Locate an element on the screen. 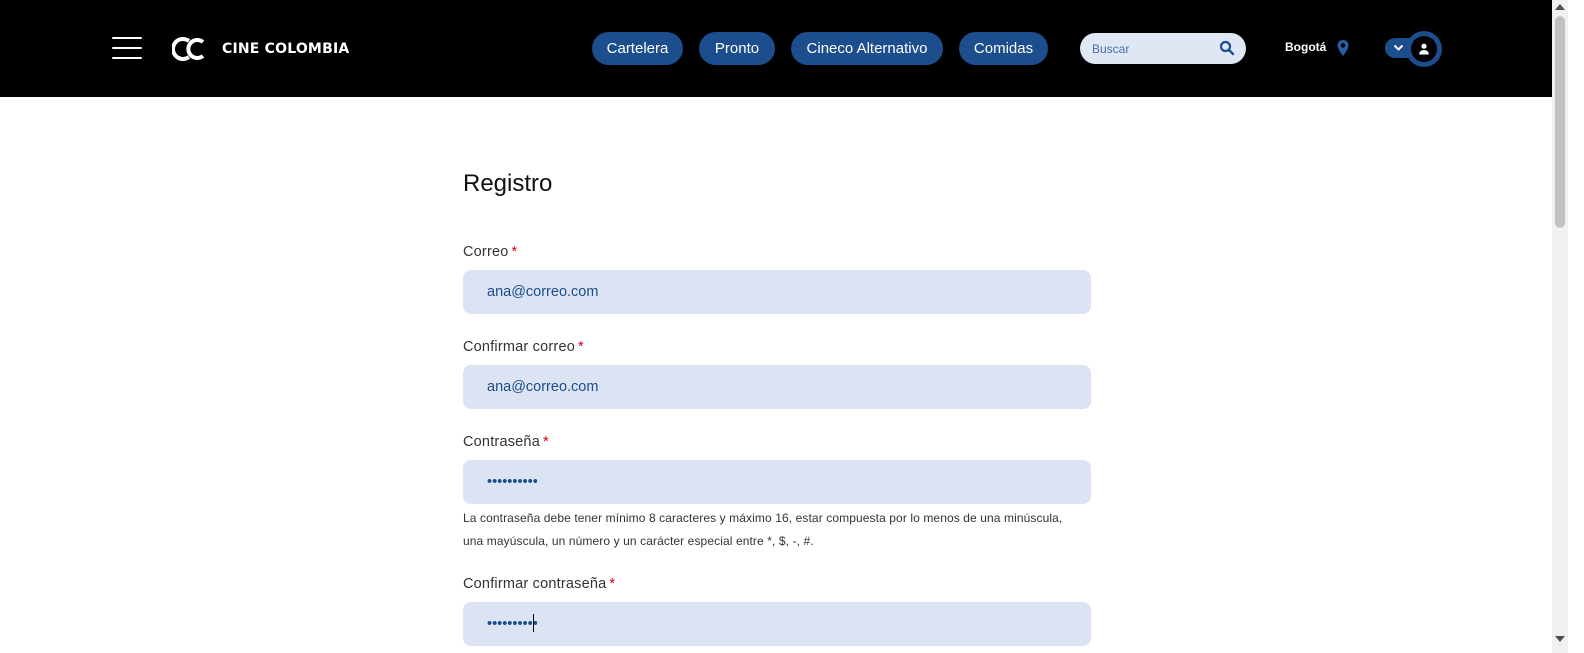 This screenshot has width=1584, height=653. cine-colombia-logo: CINE COLOMBIA is located at coordinates (260, 49).